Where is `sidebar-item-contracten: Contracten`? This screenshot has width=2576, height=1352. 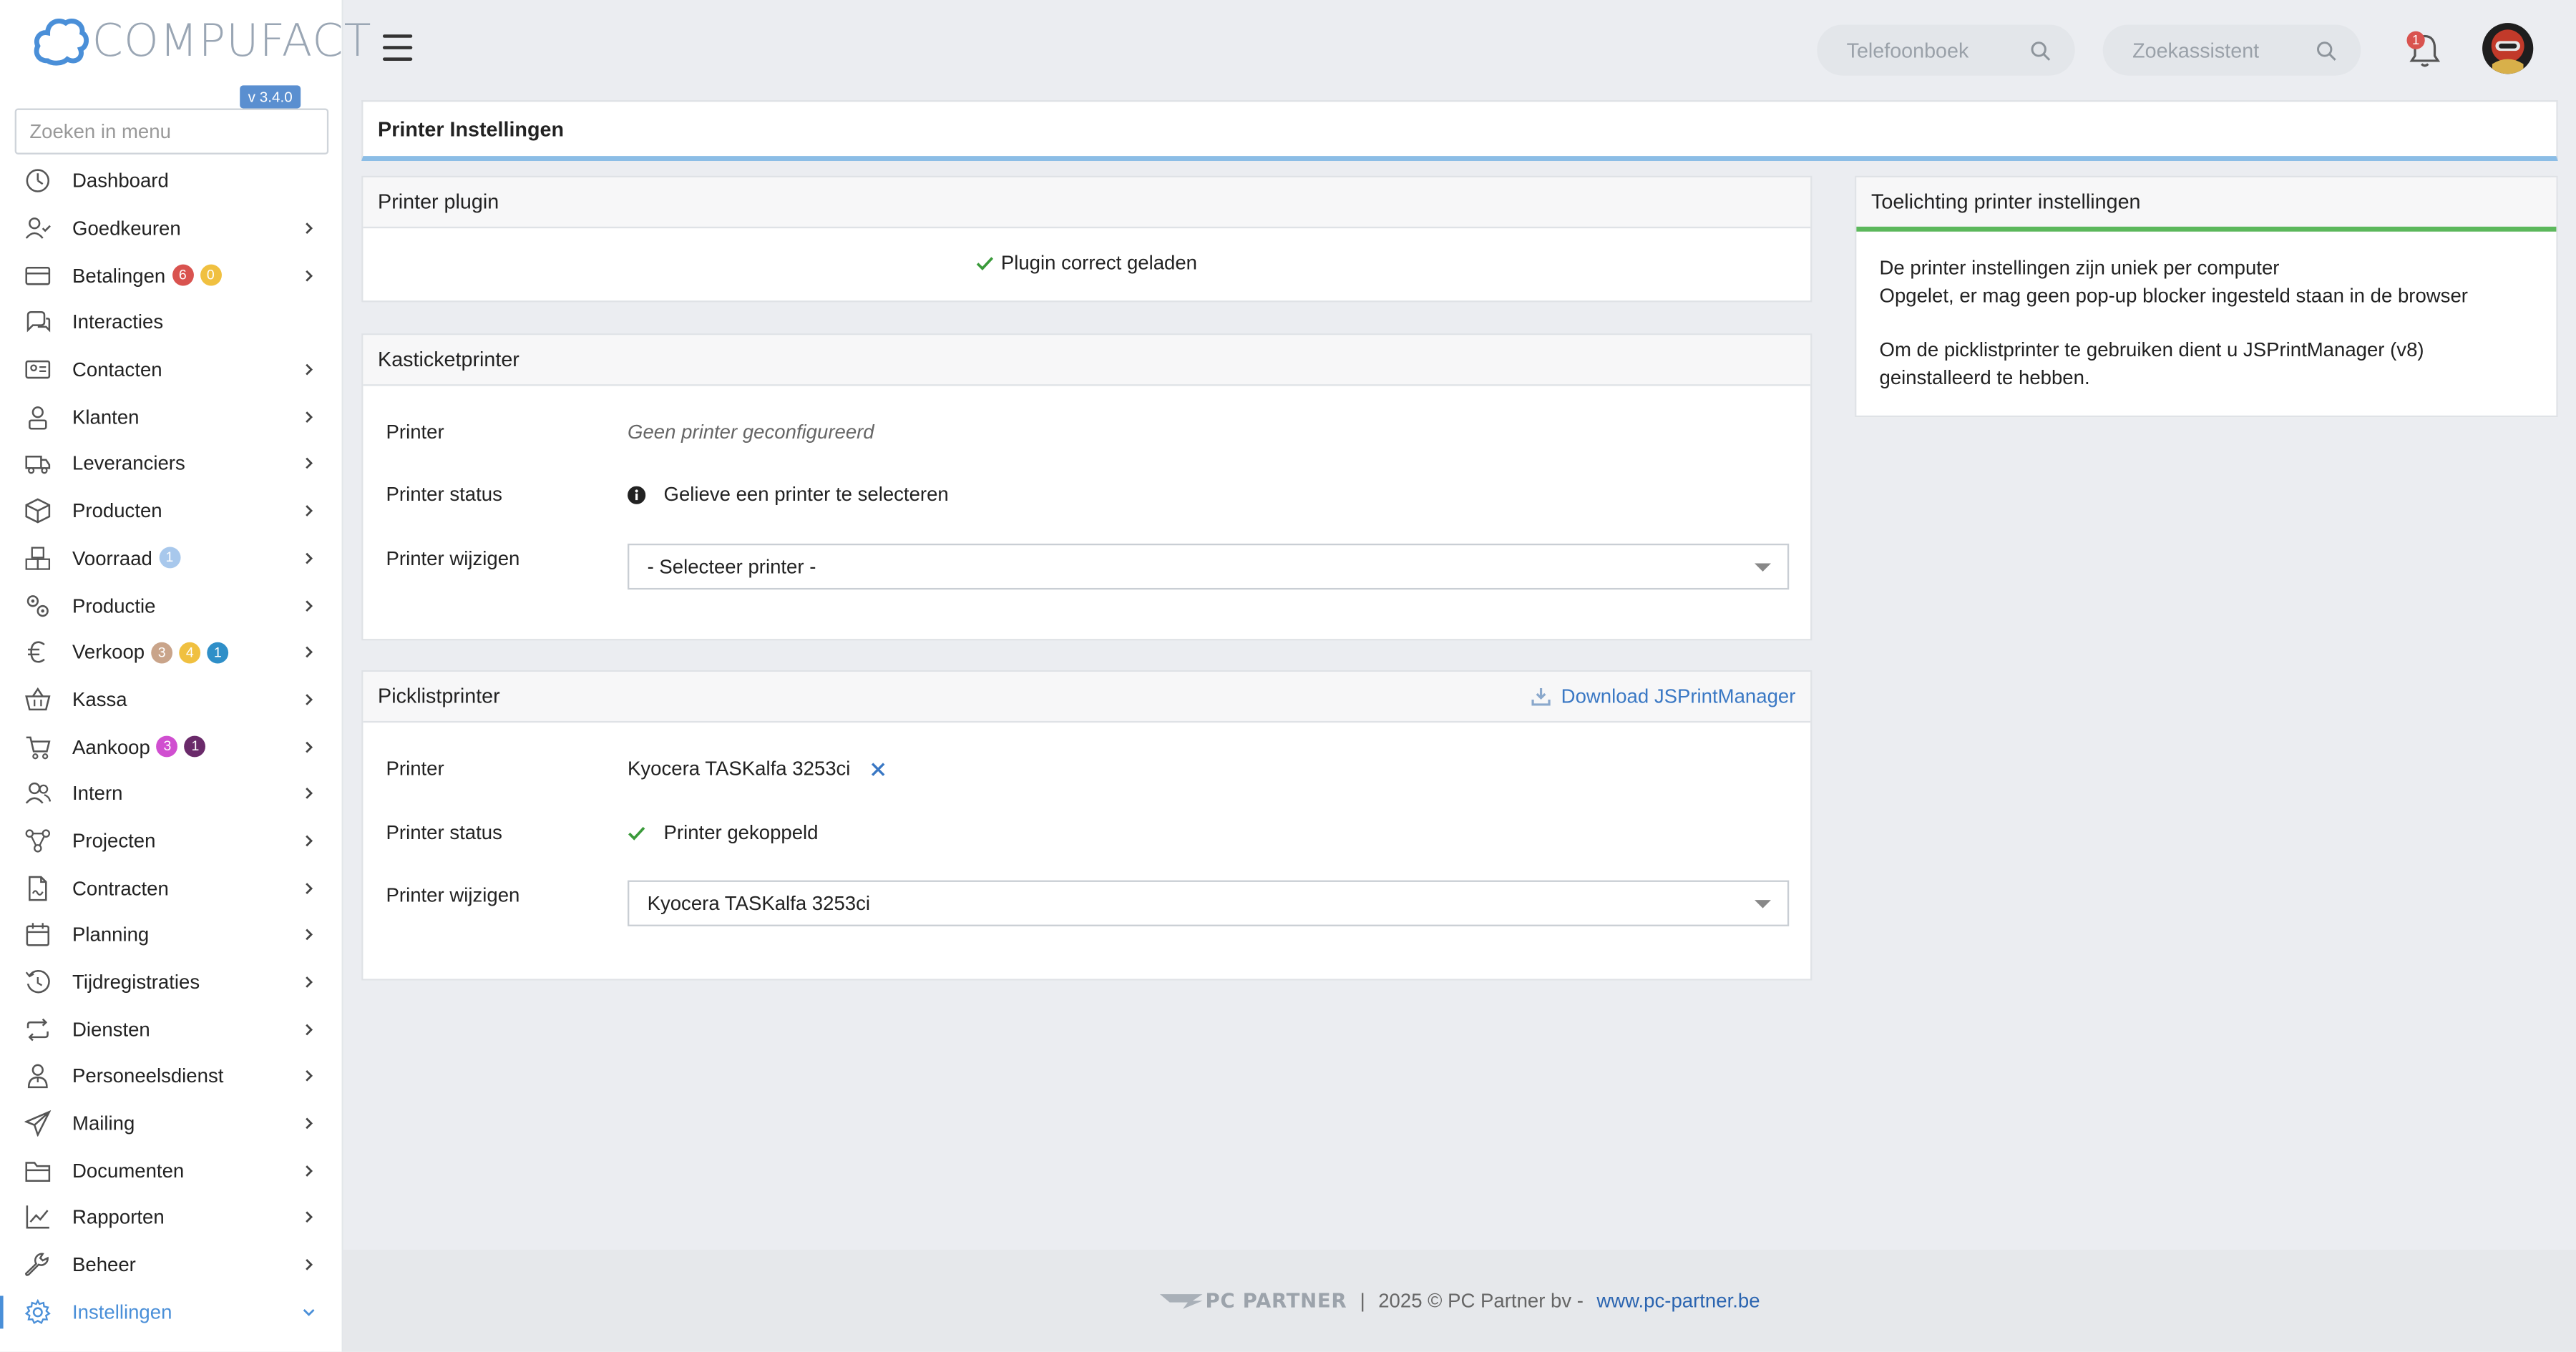 sidebar-item-contracten: Contracten is located at coordinates (171, 888).